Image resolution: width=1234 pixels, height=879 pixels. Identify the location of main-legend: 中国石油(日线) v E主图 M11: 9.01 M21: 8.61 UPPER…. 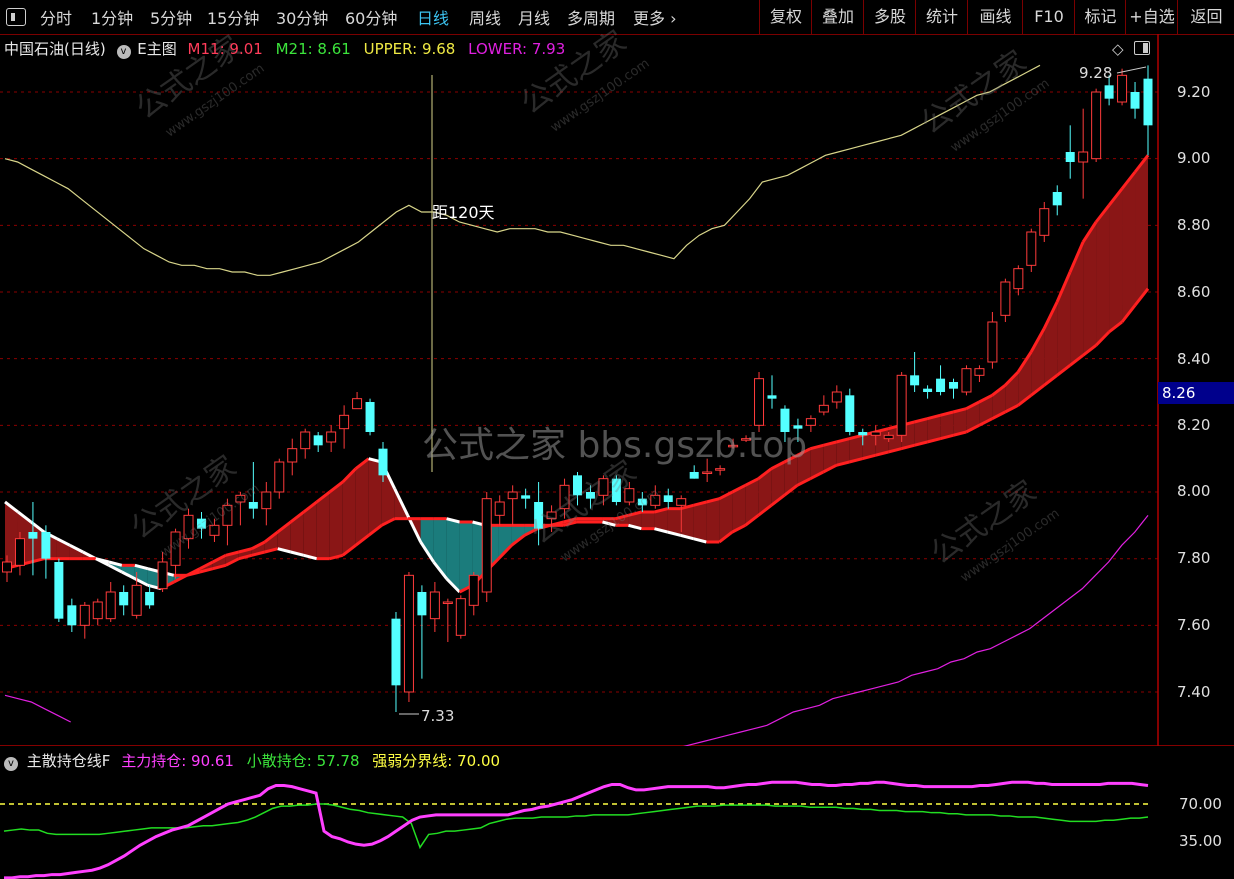
(284, 48).